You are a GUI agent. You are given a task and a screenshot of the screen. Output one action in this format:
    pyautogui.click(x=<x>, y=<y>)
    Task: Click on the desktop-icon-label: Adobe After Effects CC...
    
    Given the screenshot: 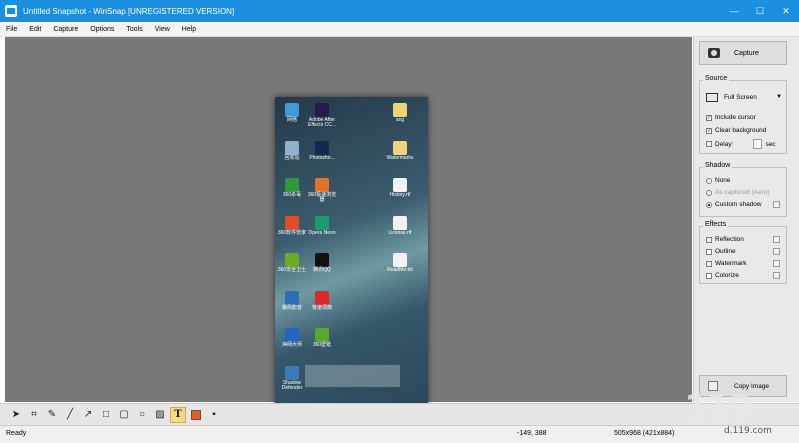 What is the action you would take?
    pyautogui.click(x=322, y=122)
    